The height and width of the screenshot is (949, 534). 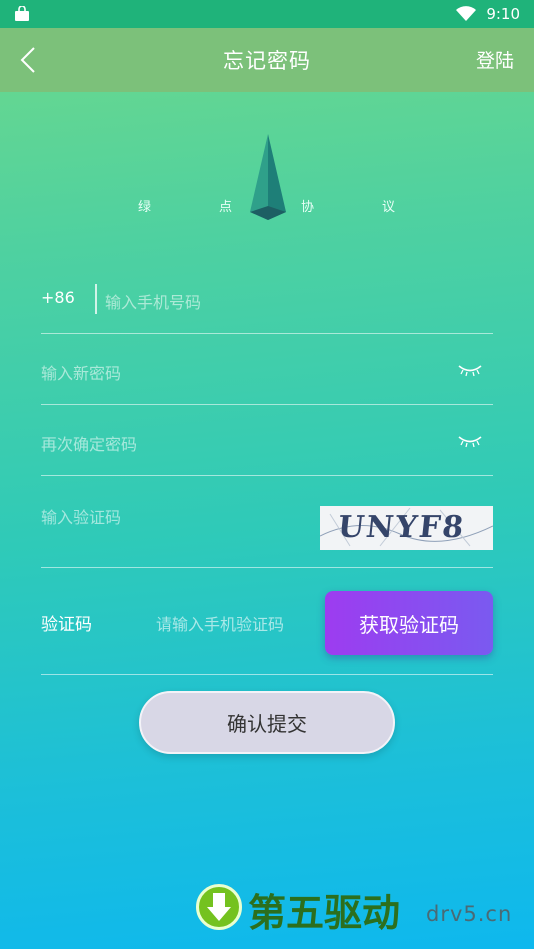 I want to click on phone-field: +86 输入手机号码, so click(x=267, y=299).